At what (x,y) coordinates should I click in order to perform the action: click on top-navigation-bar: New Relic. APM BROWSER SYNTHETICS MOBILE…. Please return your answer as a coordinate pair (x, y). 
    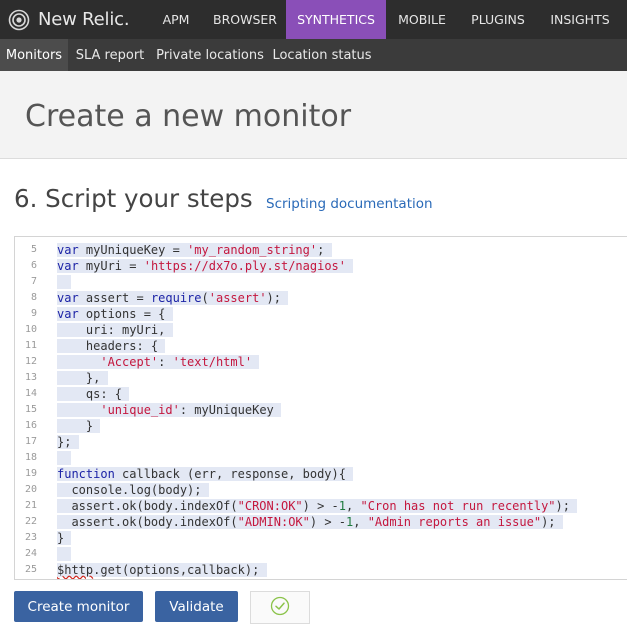
    Looking at the image, I should click on (313, 19).